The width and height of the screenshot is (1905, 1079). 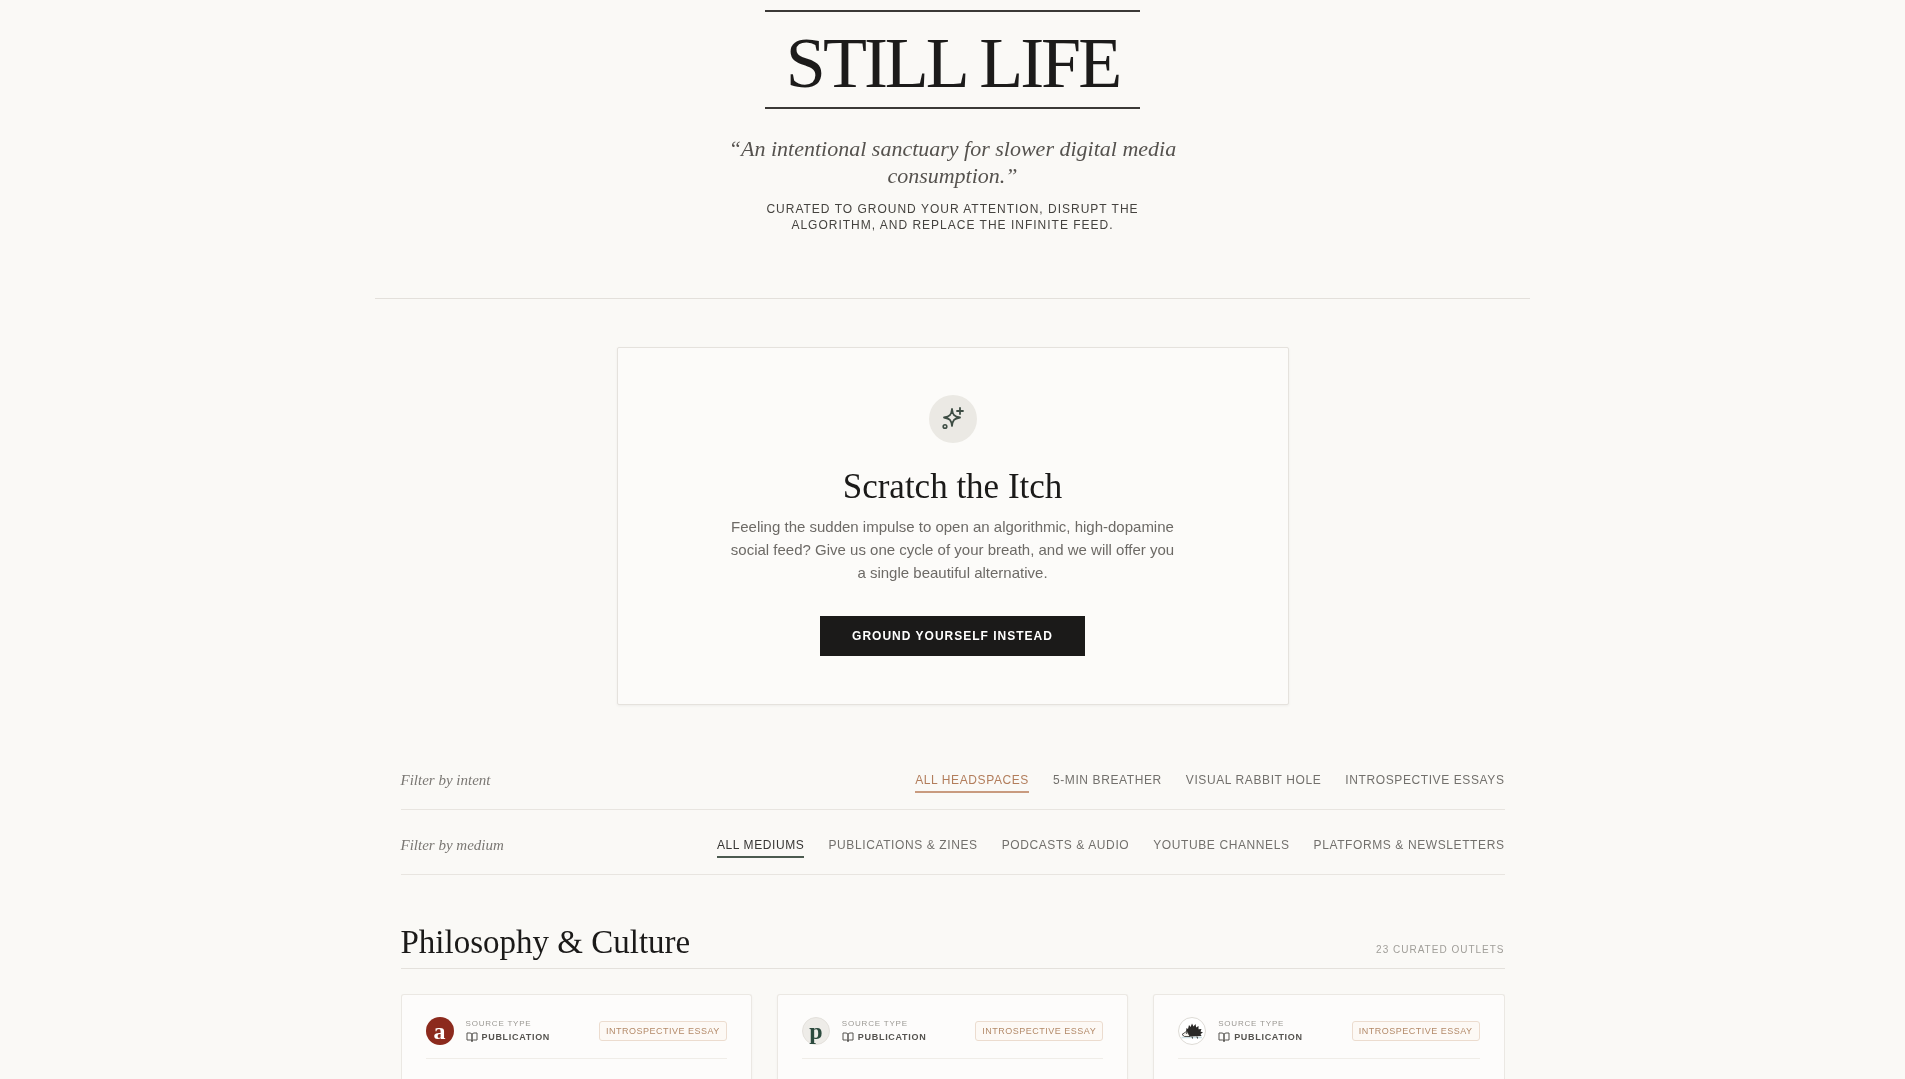 What do you see at coordinates (1253, 782) in the screenshot?
I see `filter-tab: VISUAL RABBIT HOLE` at bounding box center [1253, 782].